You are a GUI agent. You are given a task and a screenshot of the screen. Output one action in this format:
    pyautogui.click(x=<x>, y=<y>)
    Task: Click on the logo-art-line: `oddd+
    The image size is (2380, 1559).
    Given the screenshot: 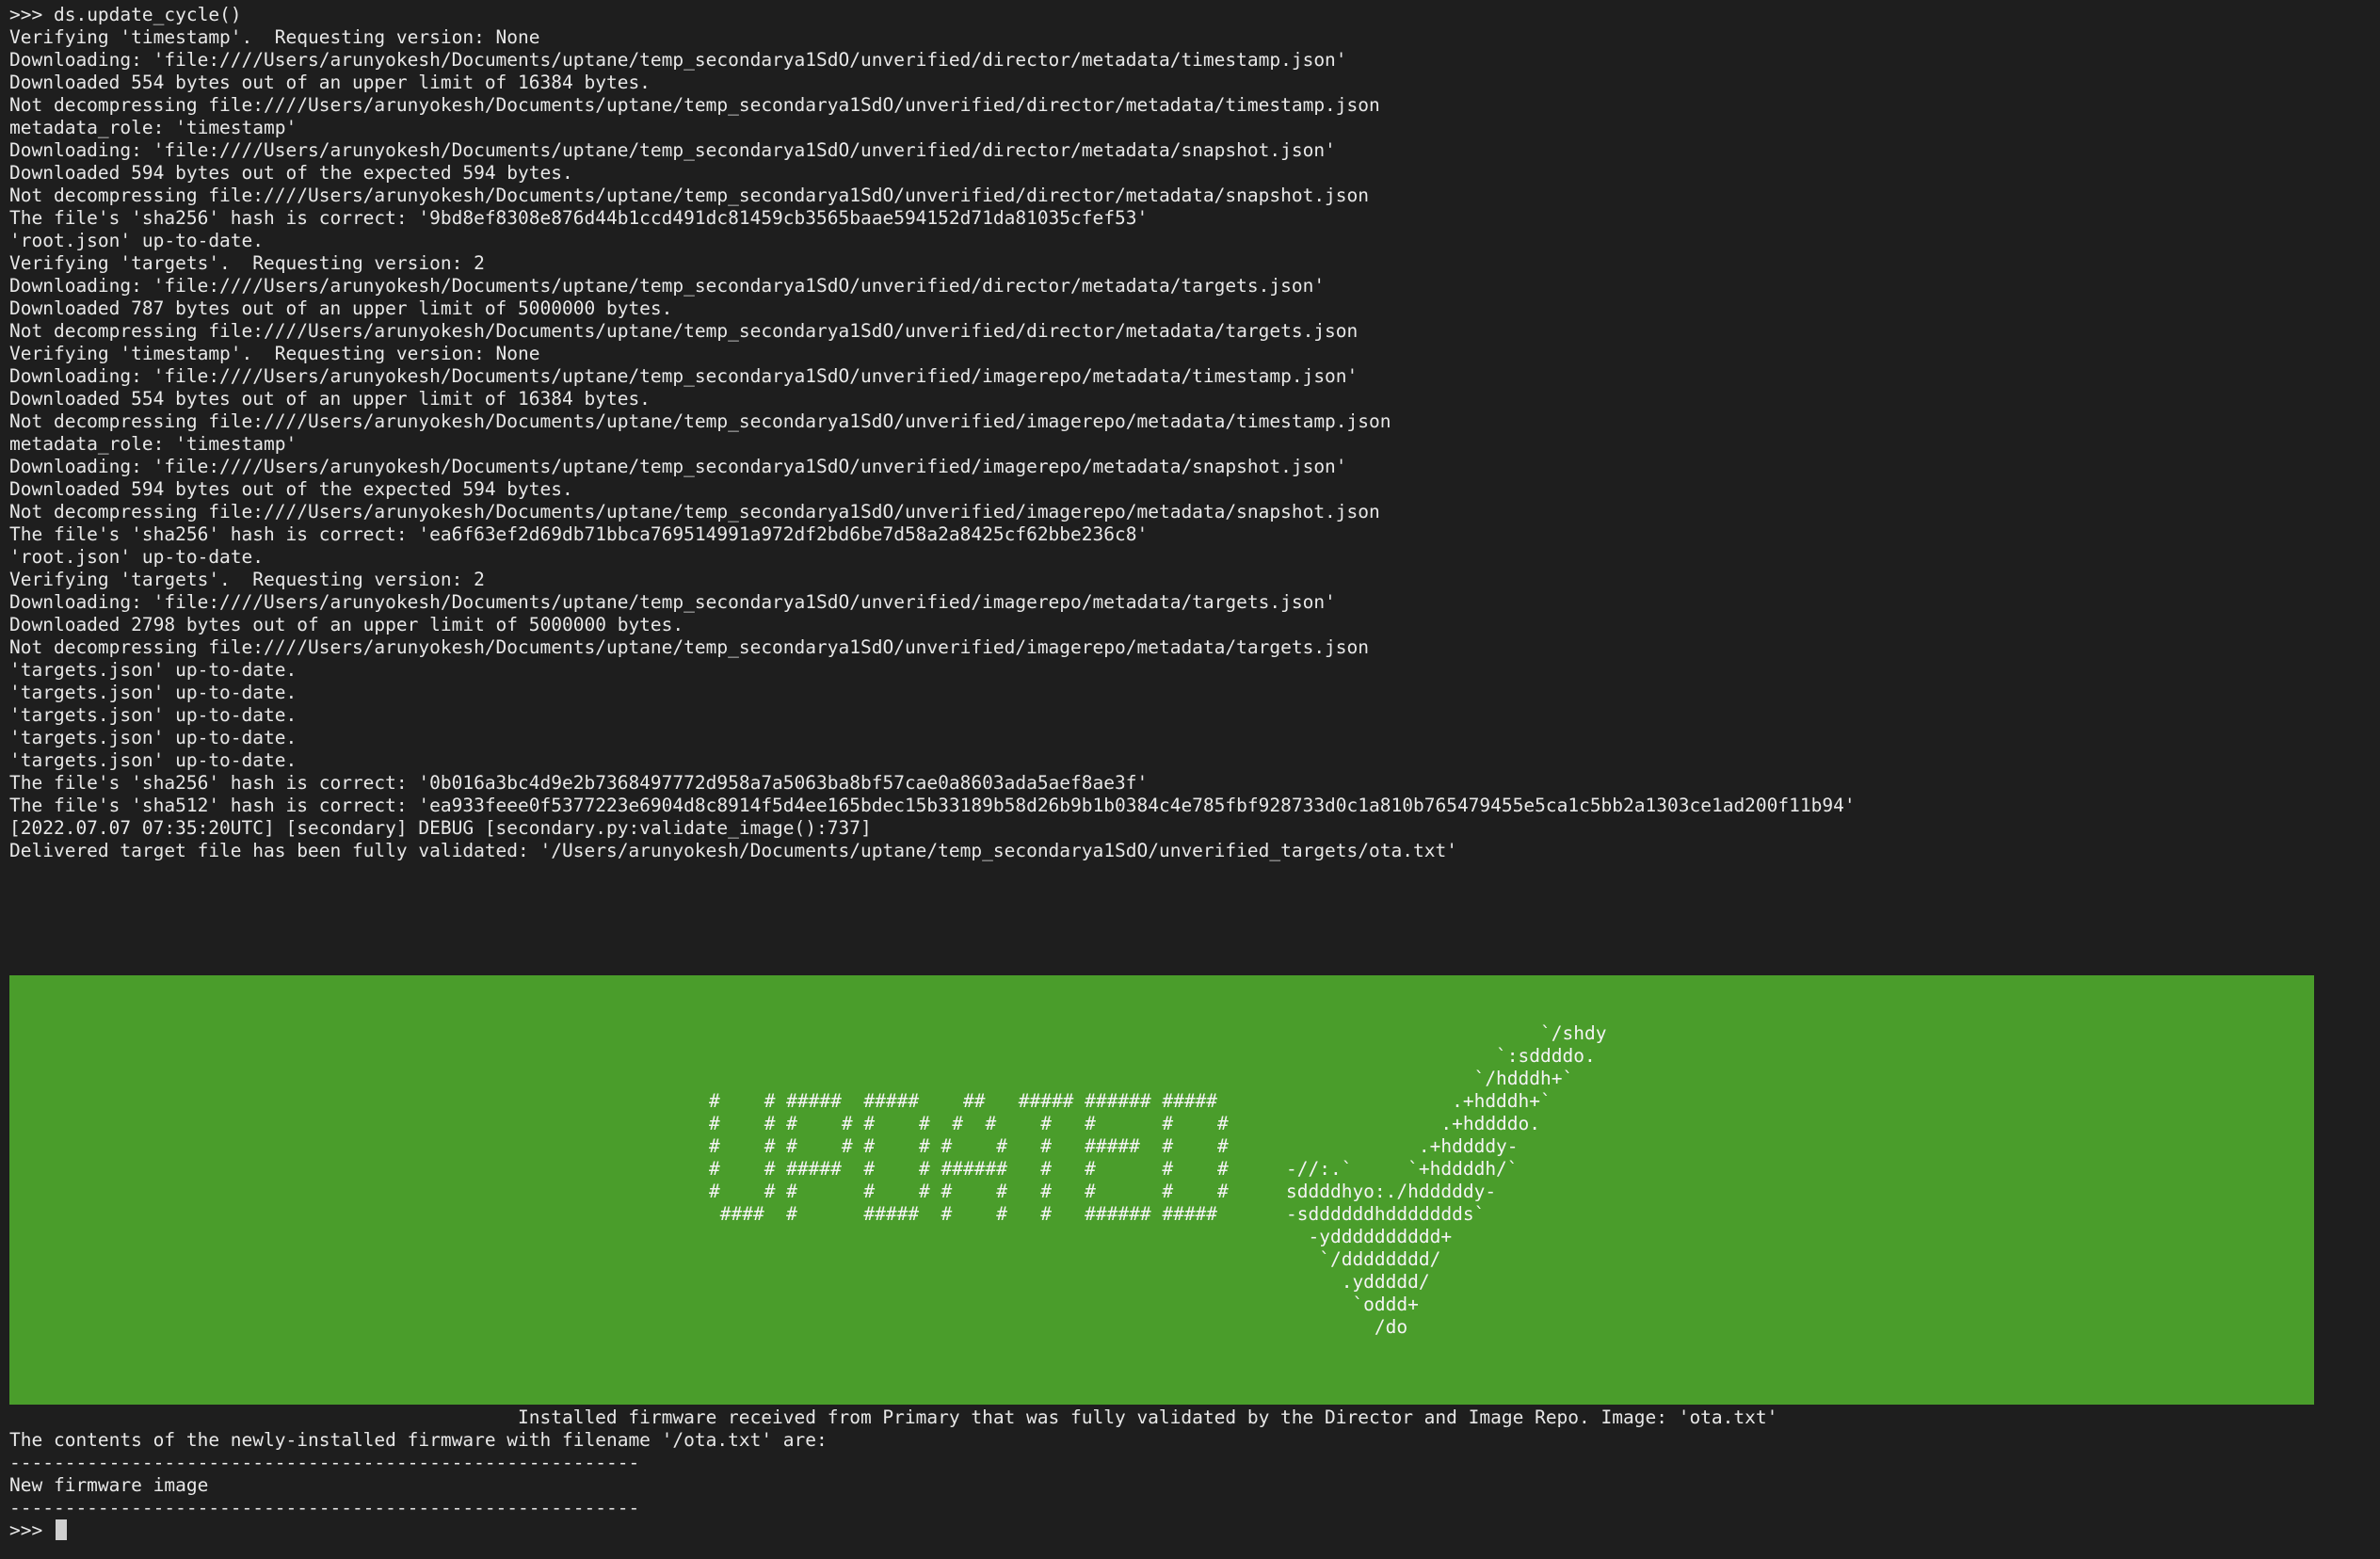 What is the action you would take?
    pyautogui.click(x=1352, y=1304)
    